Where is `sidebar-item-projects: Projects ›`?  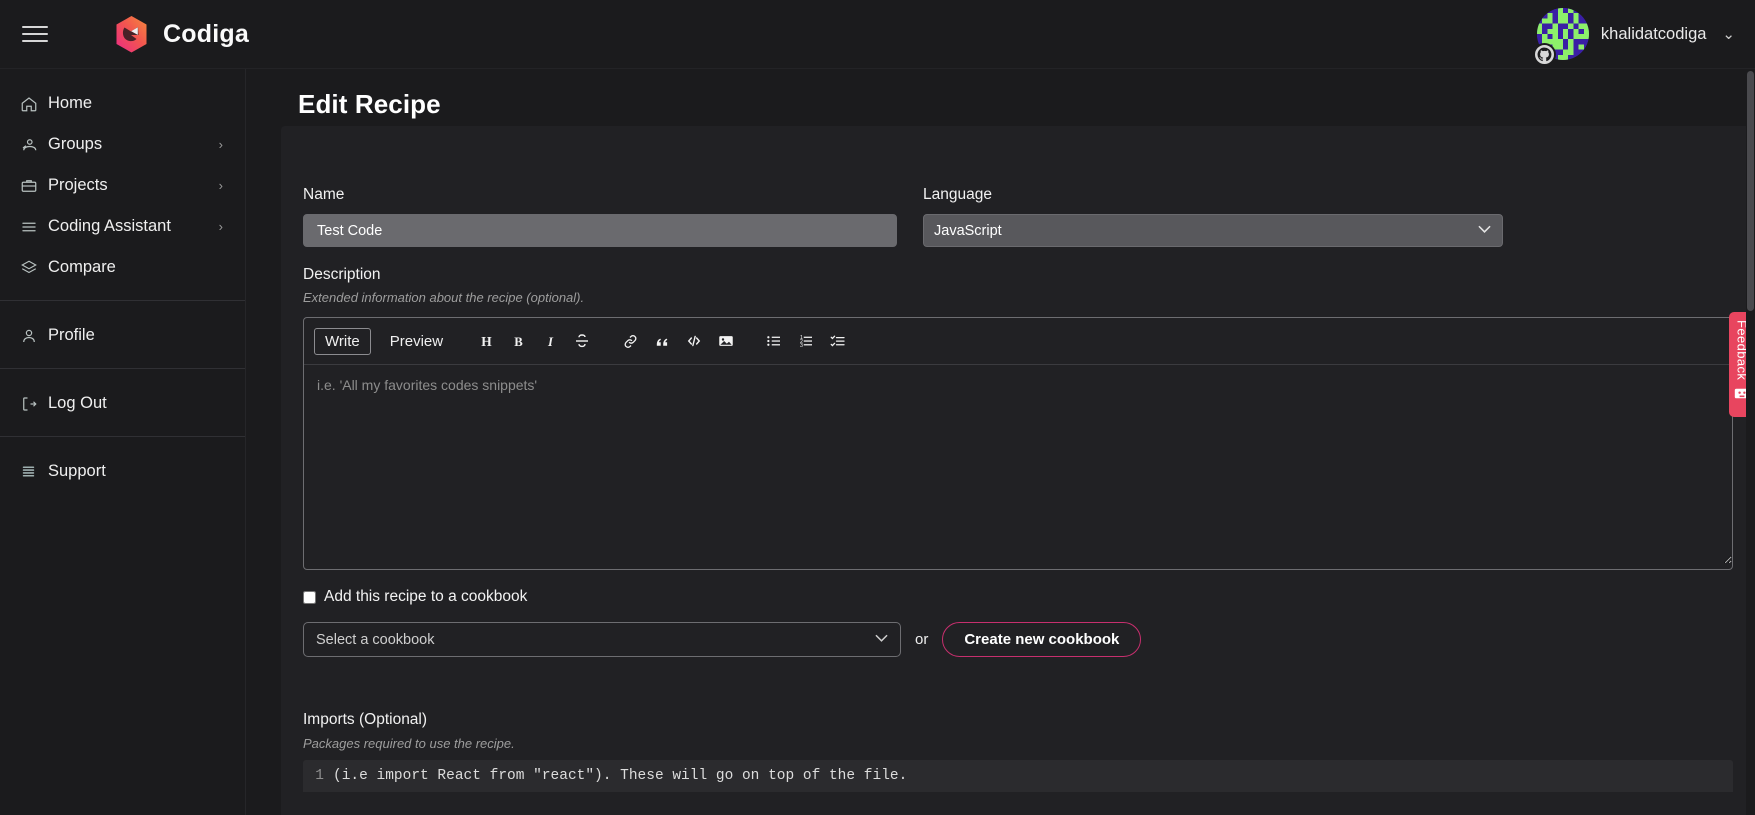 sidebar-item-projects: Projects › is located at coordinates (122, 185).